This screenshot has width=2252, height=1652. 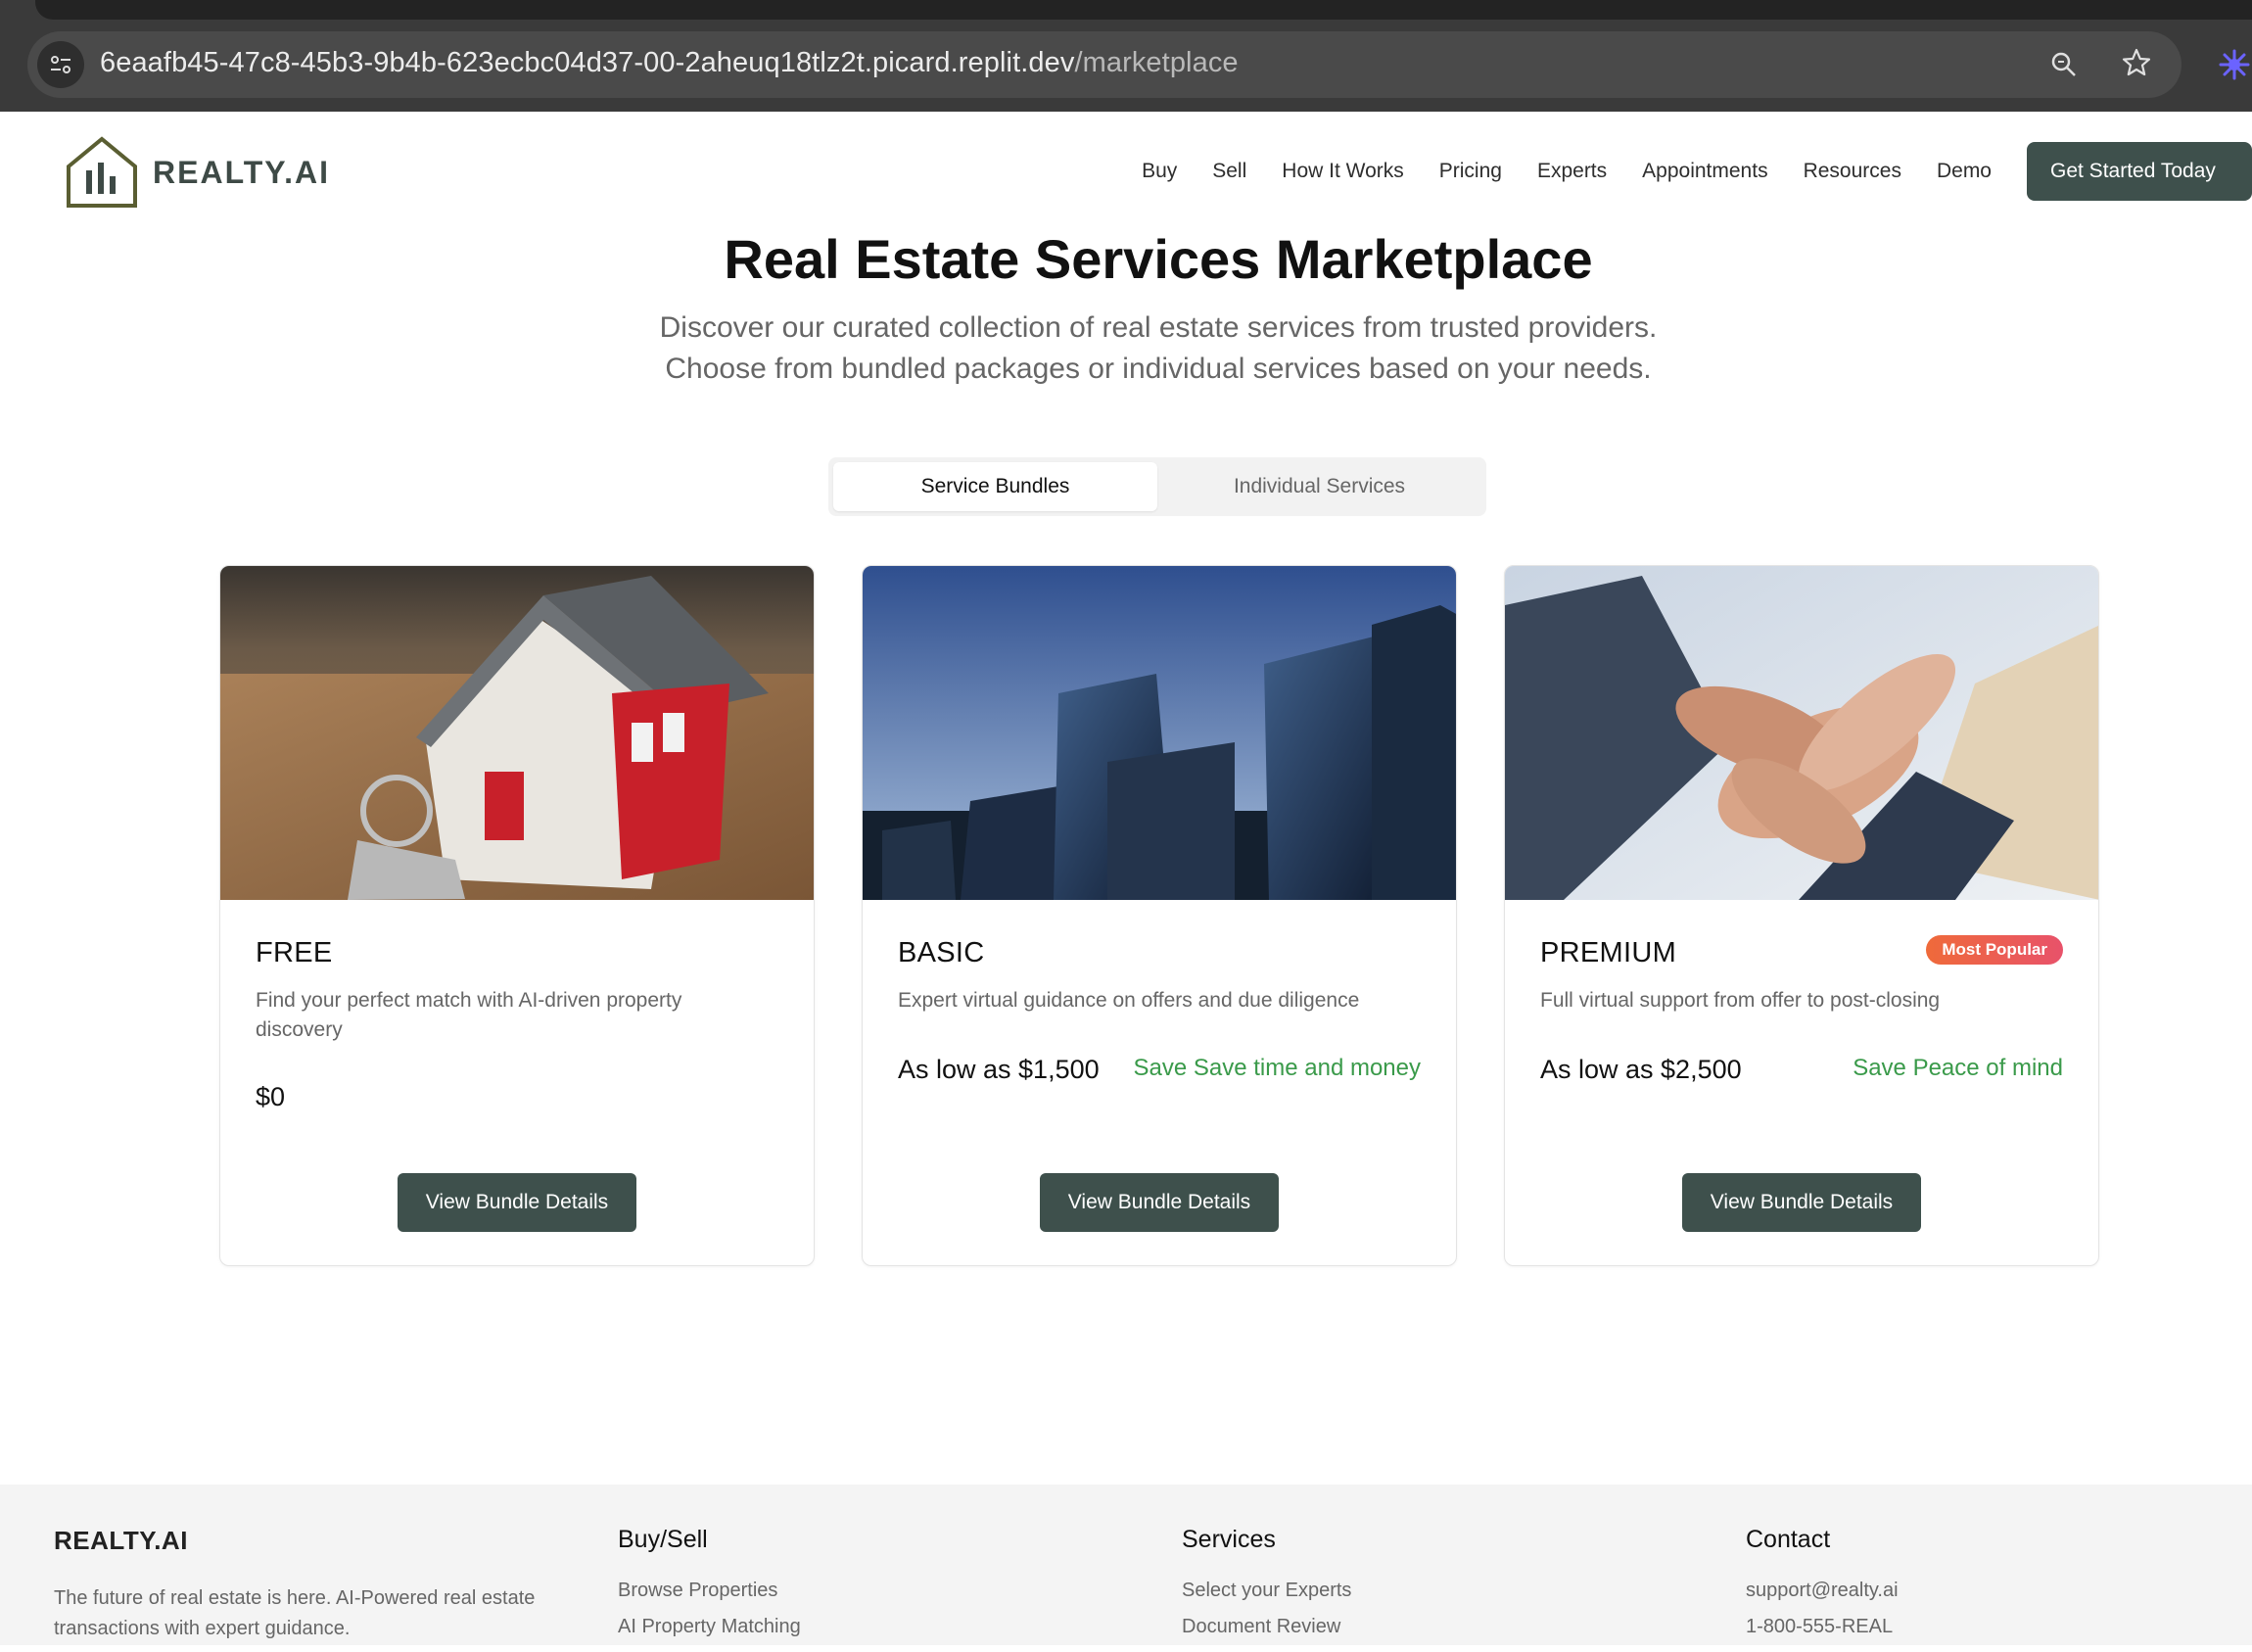 I want to click on footer-email-link: support@realty.ai, so click(x=1822, y=1591).